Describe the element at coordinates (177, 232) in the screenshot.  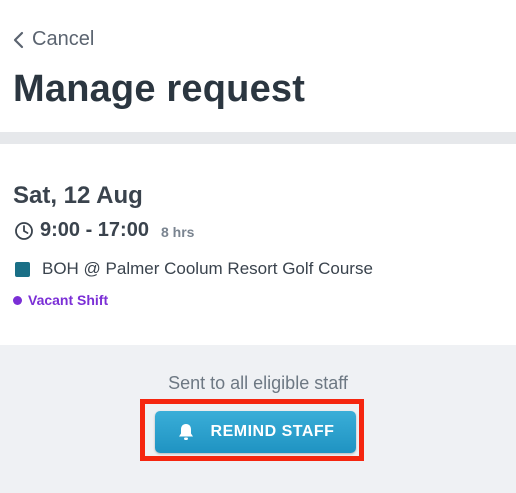
I see `shift-duration: 8 hrs` at that location.